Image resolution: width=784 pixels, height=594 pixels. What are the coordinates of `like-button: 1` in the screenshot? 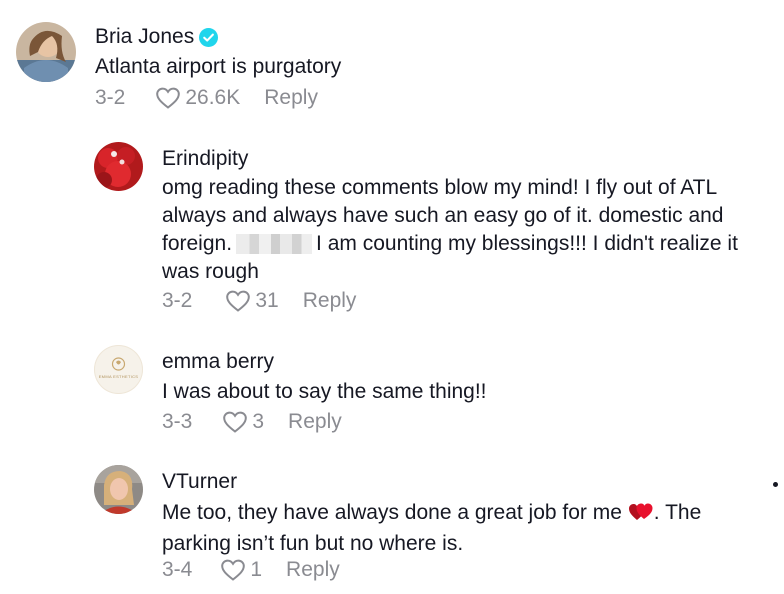 It's located at (241, 570).